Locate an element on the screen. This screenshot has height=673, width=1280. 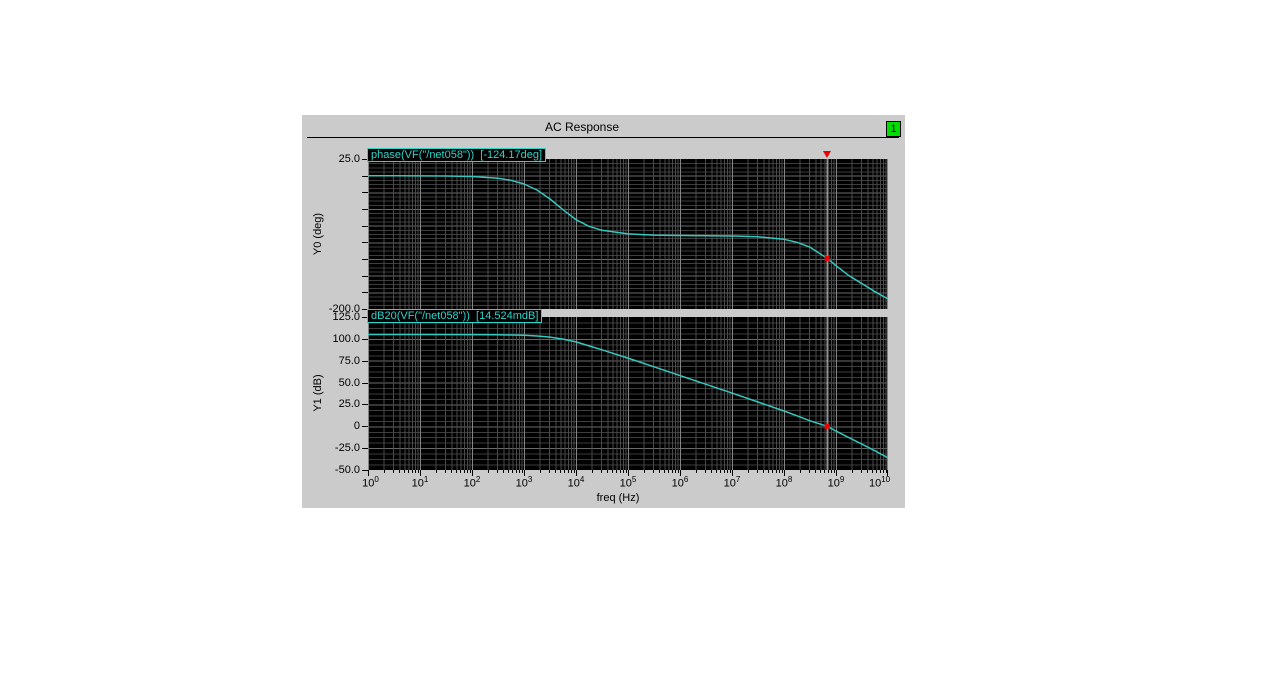
gain-plot-area is located at coordinates (628, 393).